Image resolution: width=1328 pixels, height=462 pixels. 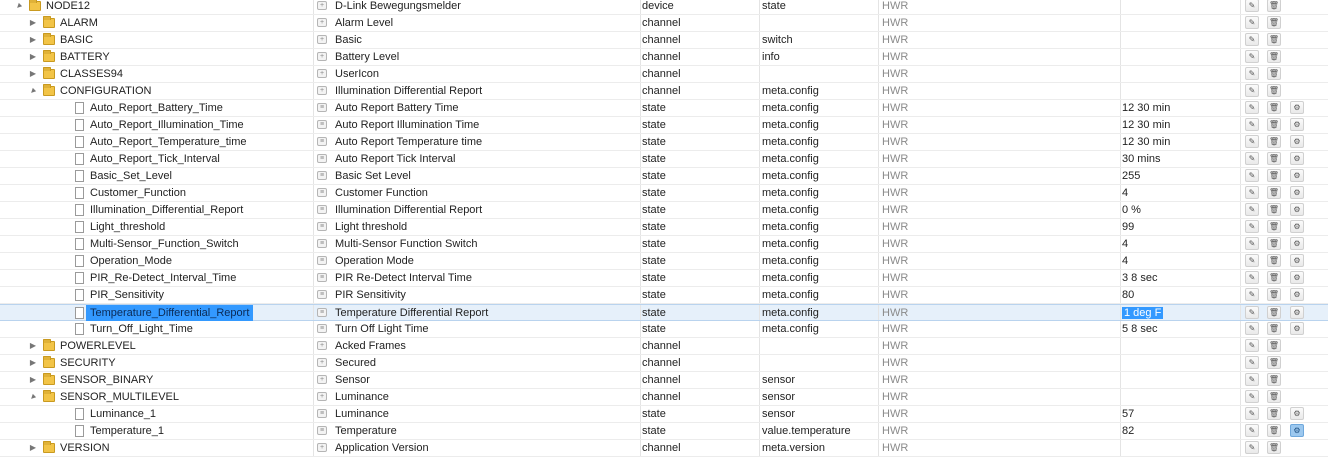 I want to click on object-id: Auto_Report_Illumination_Time, so click(x=167, y=125).